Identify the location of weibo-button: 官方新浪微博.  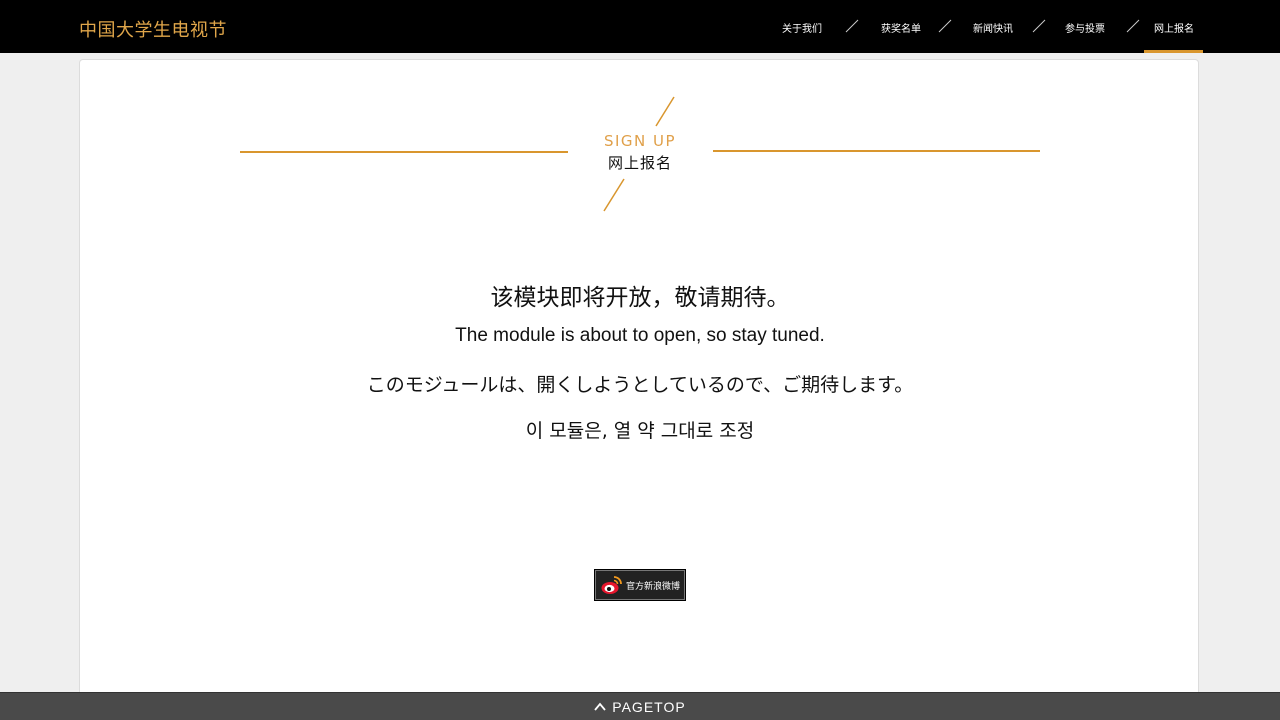
(640, 585).